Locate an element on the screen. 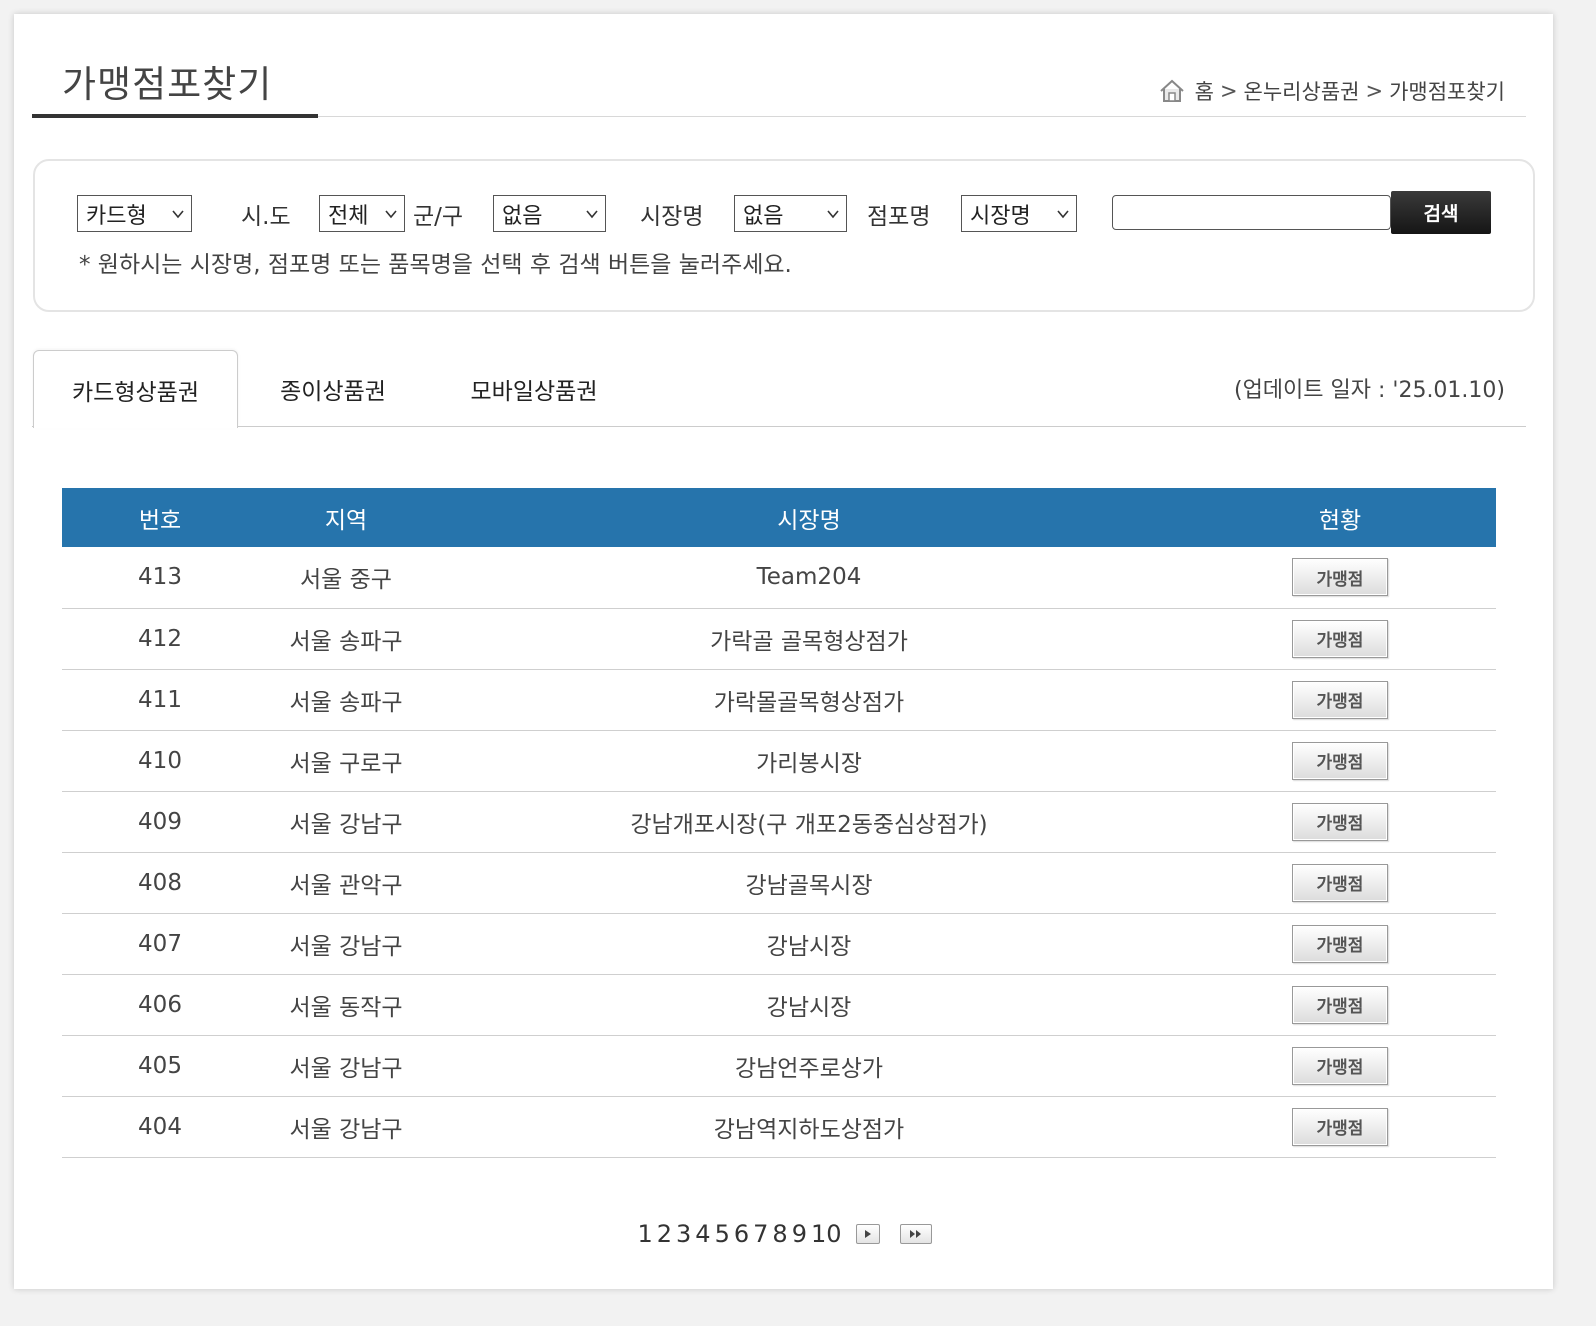 The height and width of the screenshot is (1326, 1596). table-row: 405 서울 강남구 강남언주로상가 가맹점 is located at coordinates (779, 1066).